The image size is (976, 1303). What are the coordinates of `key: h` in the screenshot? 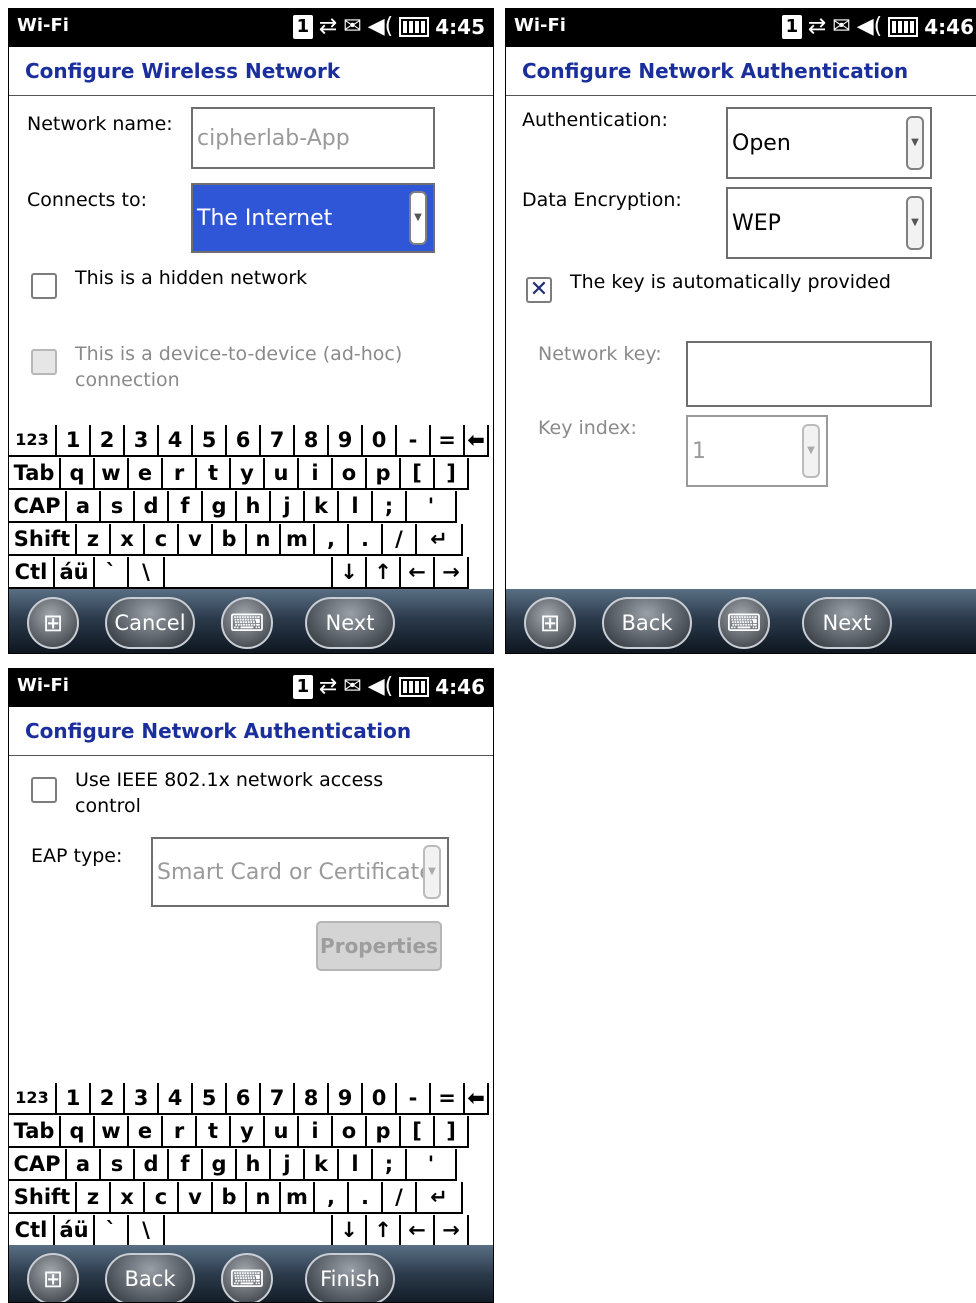 It's located at (254, 507).